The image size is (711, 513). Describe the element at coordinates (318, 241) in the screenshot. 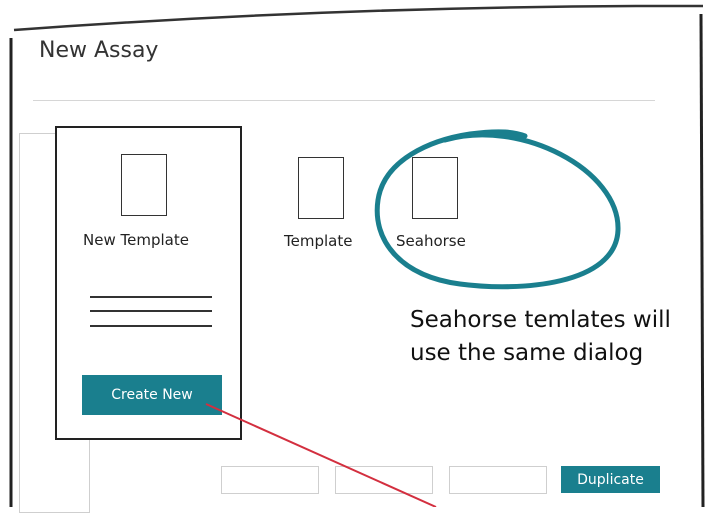

I see `template-label: Template` at that location.